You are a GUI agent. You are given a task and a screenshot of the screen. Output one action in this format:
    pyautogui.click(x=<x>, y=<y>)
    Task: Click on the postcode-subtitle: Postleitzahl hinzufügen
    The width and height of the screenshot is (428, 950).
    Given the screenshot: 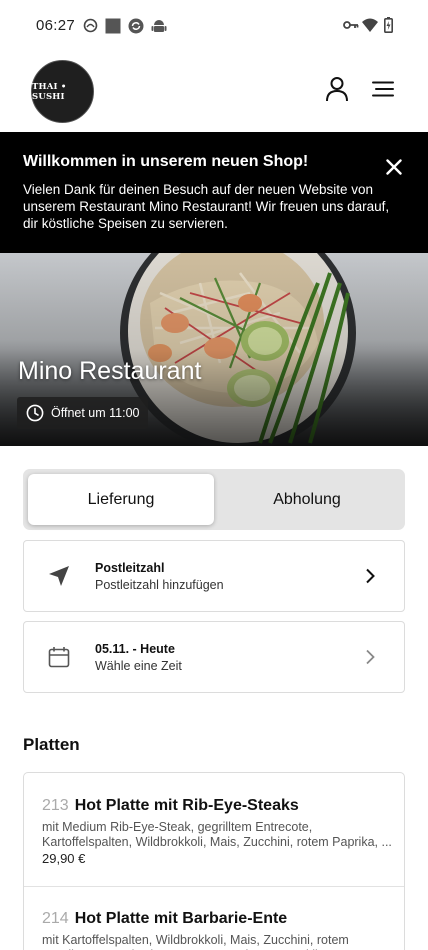 What is the action you would take?
    pyautogui.click(x=159, y=585)
    